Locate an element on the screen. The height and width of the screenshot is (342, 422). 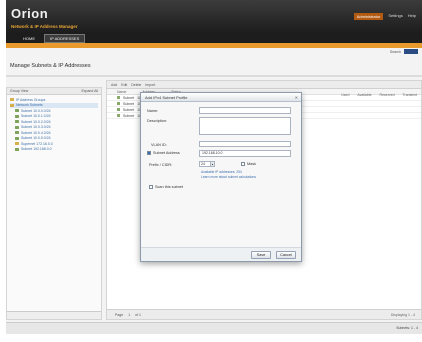
page-title: Manage Subnets & IP Addresses is located at coordinates (50, 66).